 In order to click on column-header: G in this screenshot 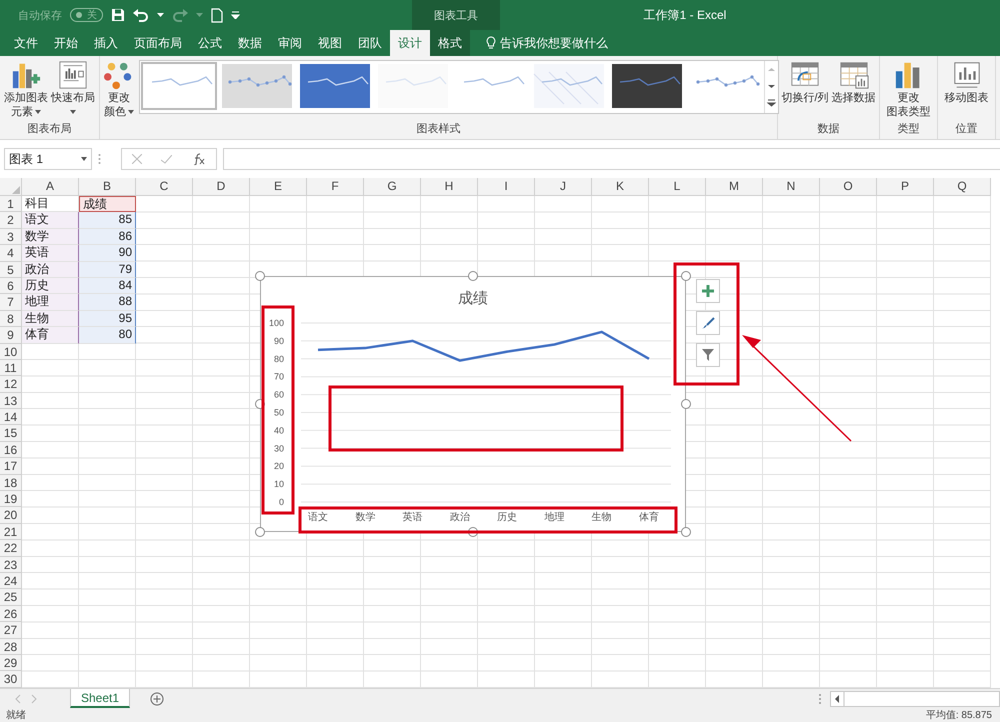, I will do `click(392, 187)`.